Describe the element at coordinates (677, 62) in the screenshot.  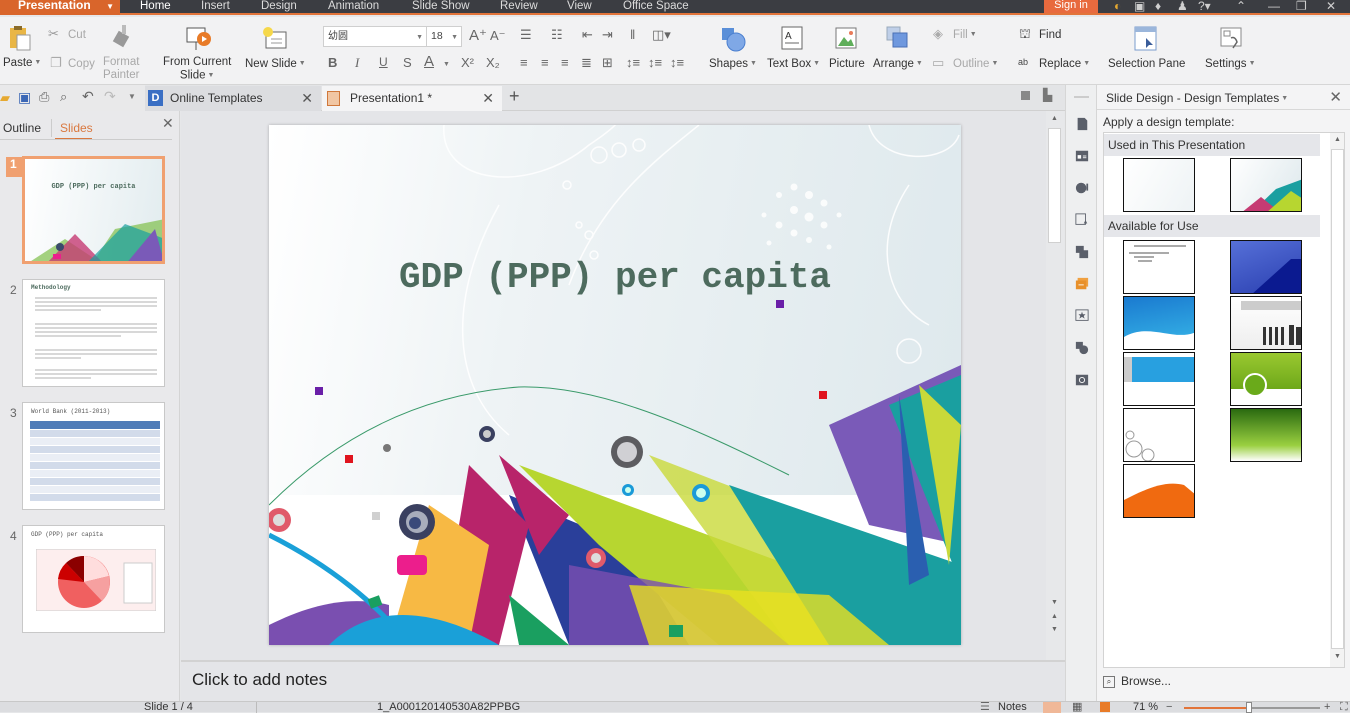
I see `spacing-options-icon: ↕≡` at that location.